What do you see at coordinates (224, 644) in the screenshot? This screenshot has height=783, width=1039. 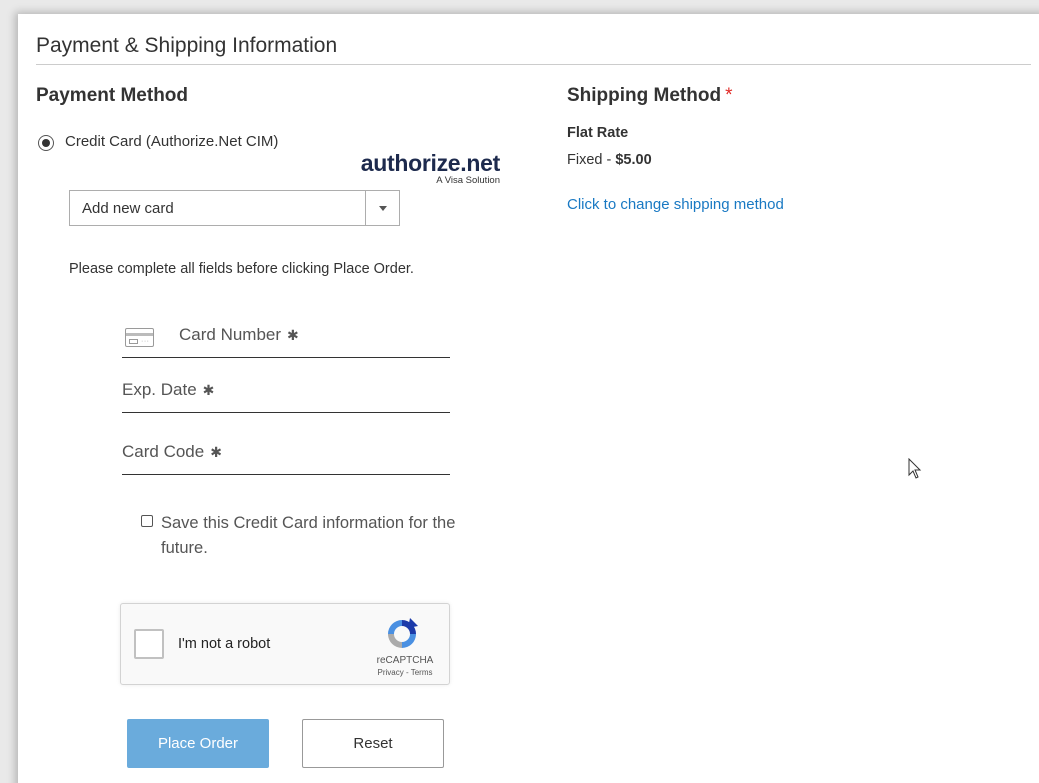 I see `recaptcha-label: I'm not a robot` at bounding box center [224, 644].